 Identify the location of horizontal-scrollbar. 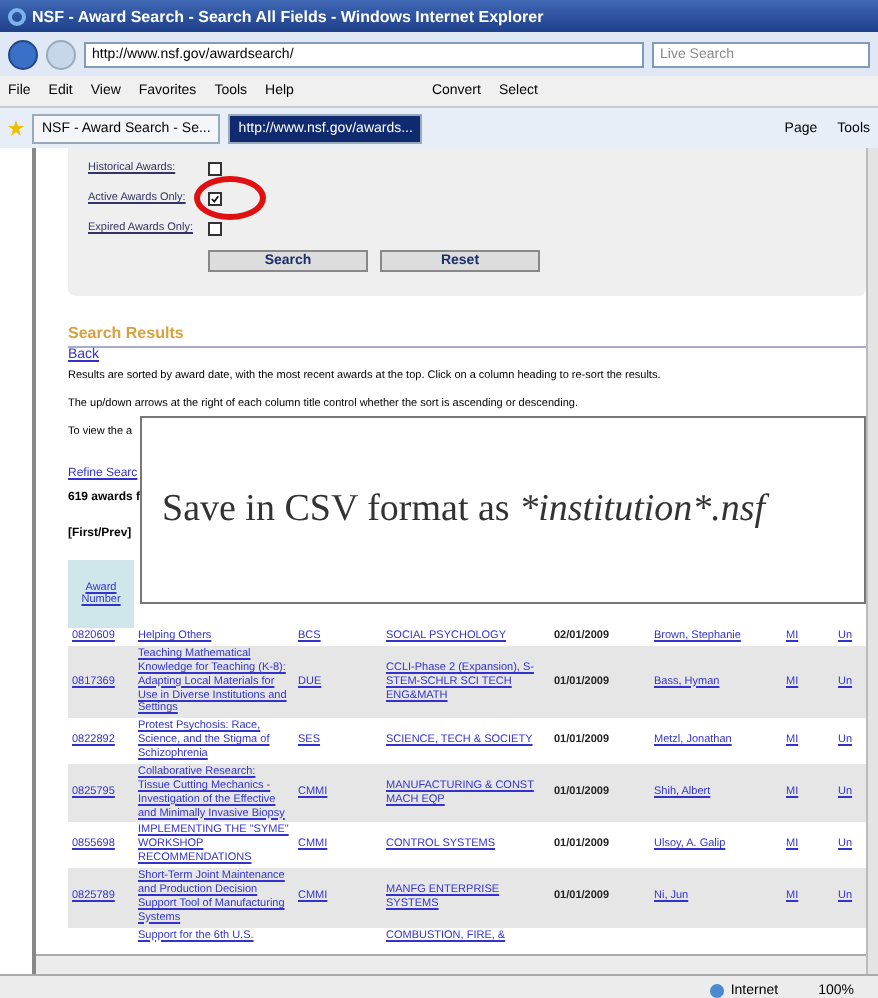
(451, 964).